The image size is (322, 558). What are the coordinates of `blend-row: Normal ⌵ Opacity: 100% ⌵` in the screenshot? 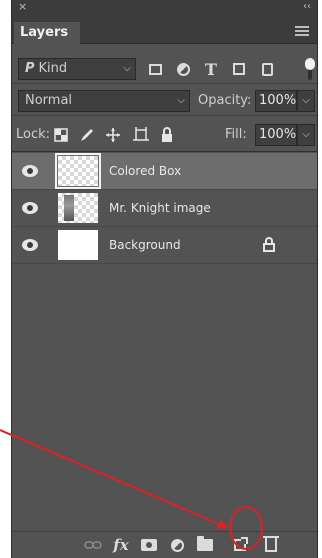 It's located at (164, 101).